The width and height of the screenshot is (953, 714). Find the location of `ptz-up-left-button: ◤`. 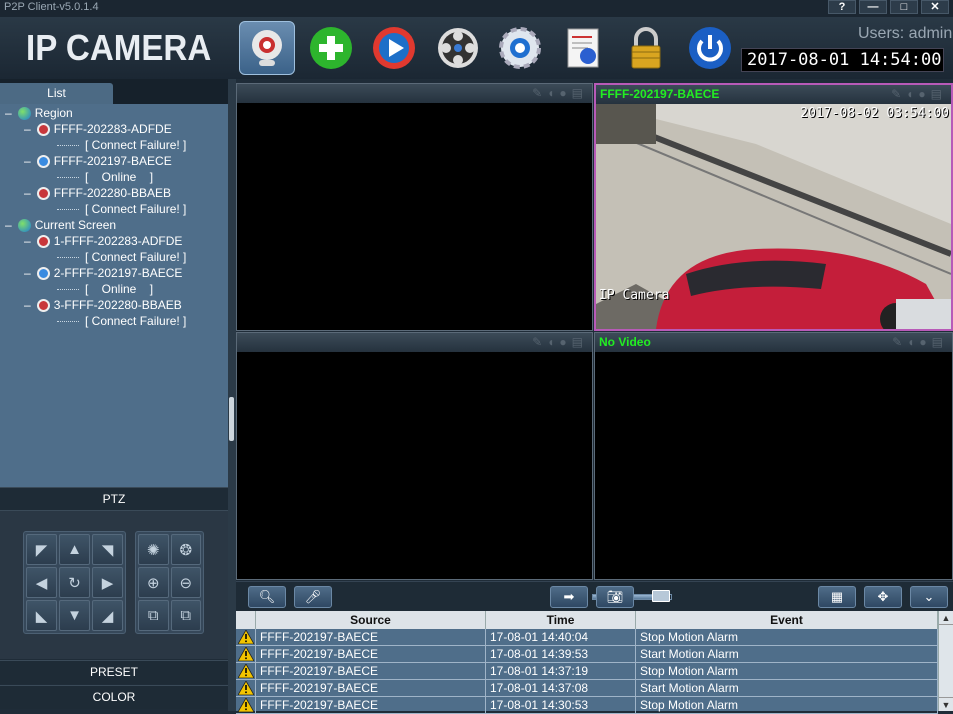

ptz-up-left-button: ◤ is located at coordinates (41, 549).